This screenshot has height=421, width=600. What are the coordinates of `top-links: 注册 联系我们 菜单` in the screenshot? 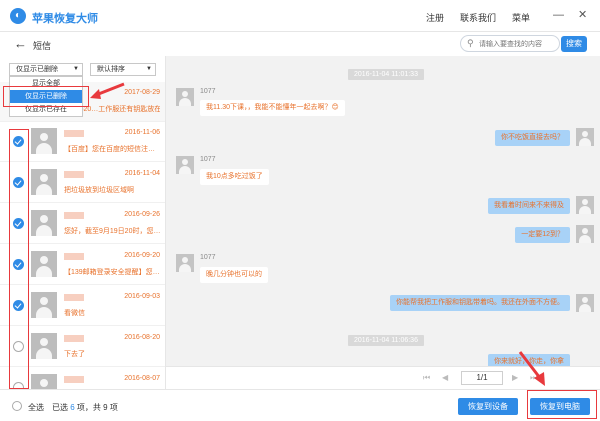 It's located at (478, 17).